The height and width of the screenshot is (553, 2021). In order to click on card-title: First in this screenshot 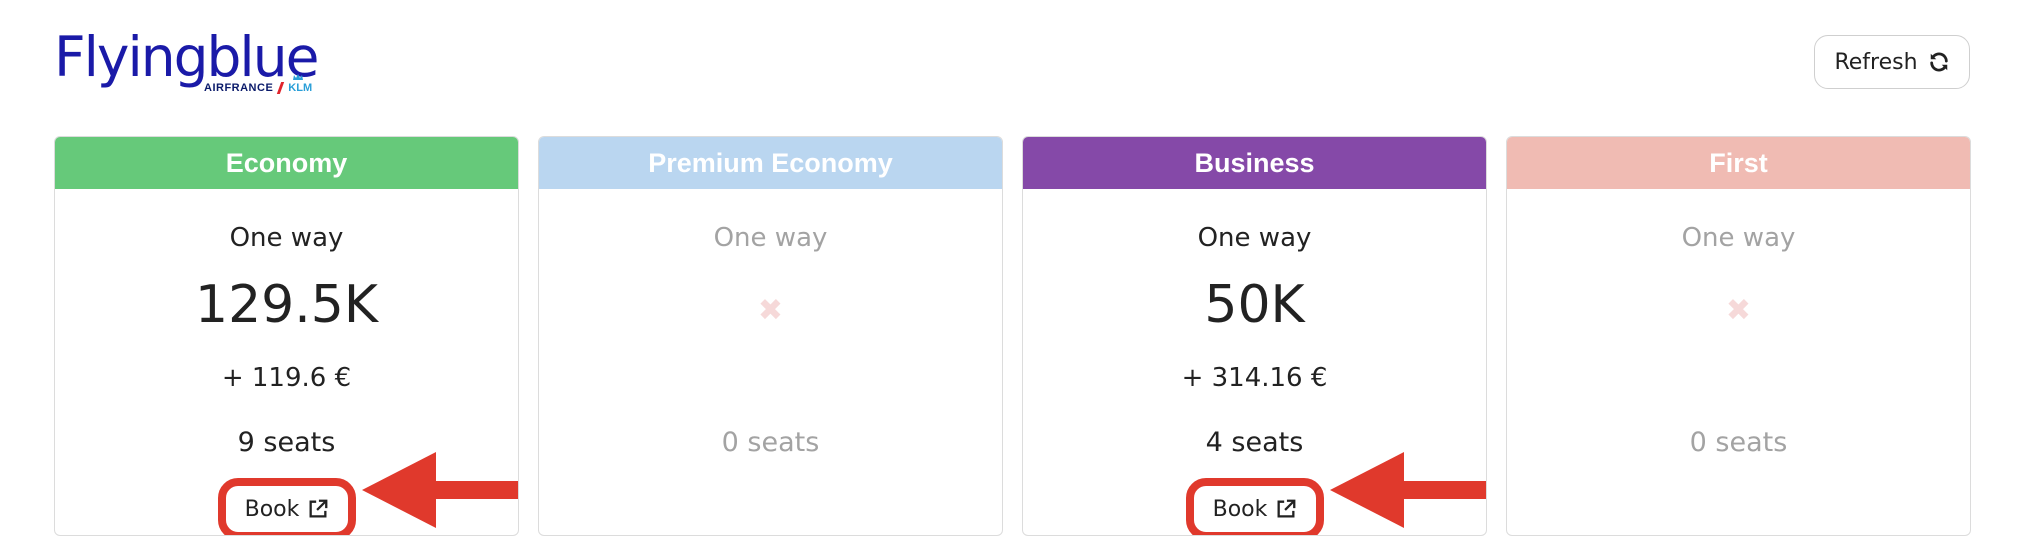, I will do `click(1738, 163)`.